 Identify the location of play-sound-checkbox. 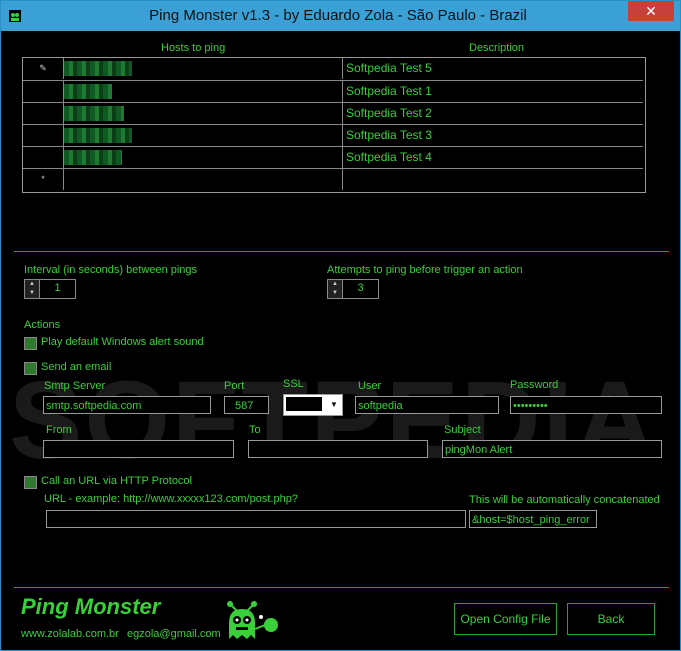
(30, 343).